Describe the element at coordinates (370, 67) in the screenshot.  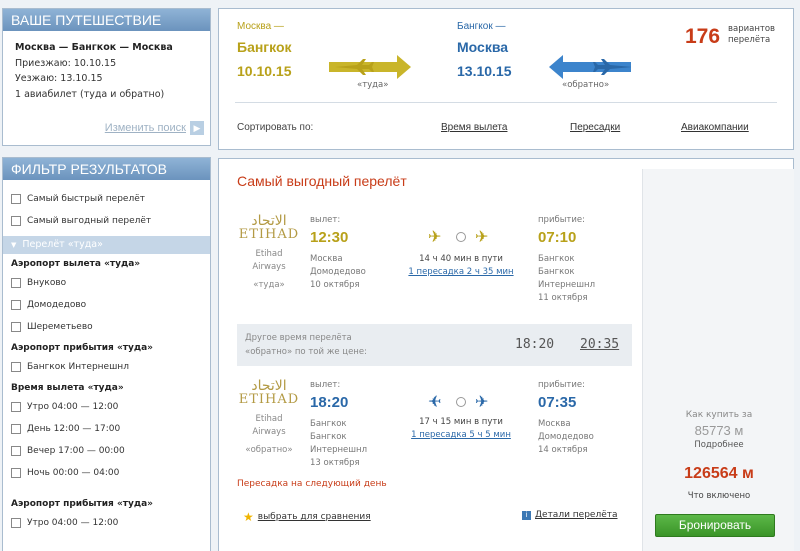
I see `outbound-arrow-icon` at that location.